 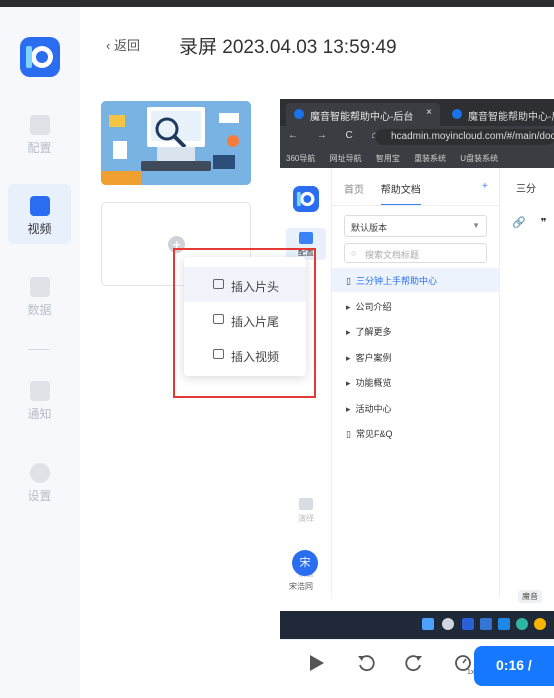 I want to click on video-icon, so click(x=39, y=206).